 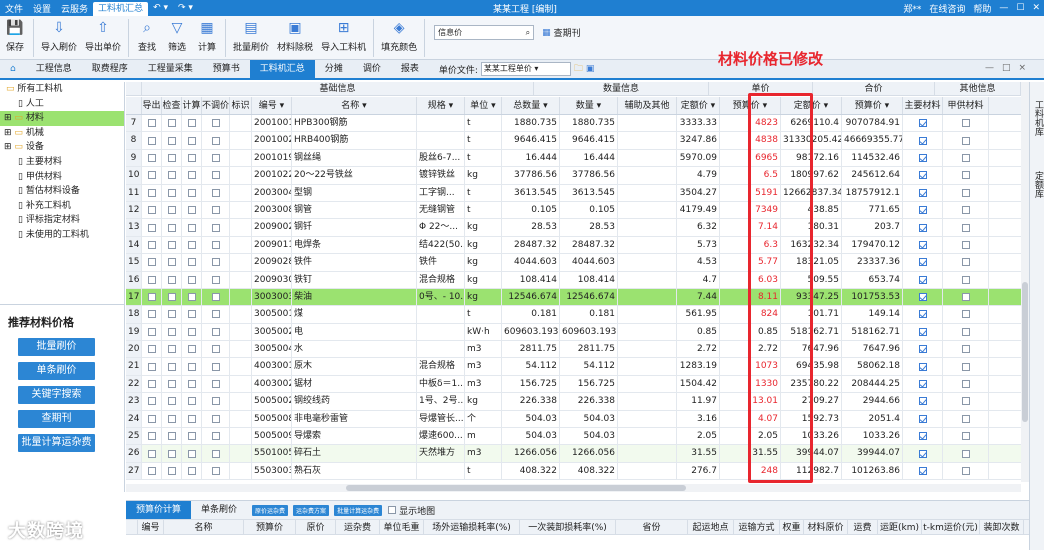 What do you see at coordinates (62, 147) in the screenshot?
I see `tree-item: ⊞ ▭ 设备` at bounding box center [62, 147].